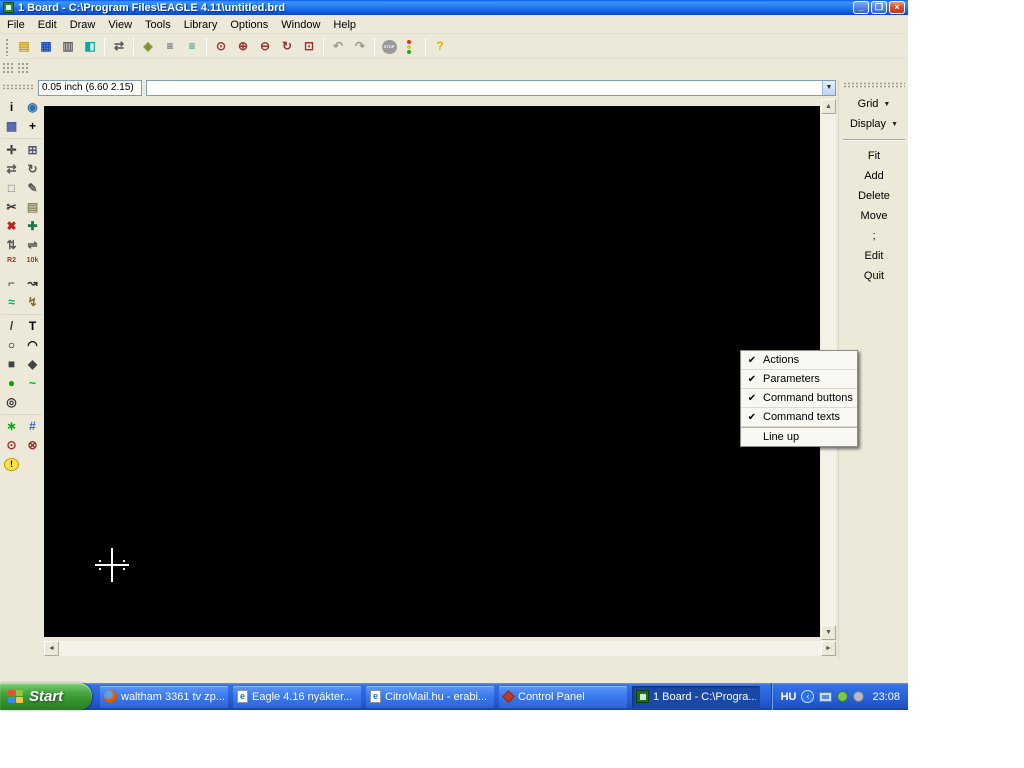  What do you see at coordinates (874, 156) in the screenshot?
I see `action-fit-button: Fit` at bounding box center [874, 156].